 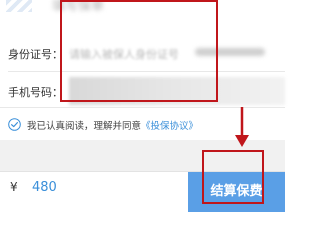 What do you see at coordinates (230, 52) in the screenshot?
I see `blurred-id-text` at bounding box center [230, 52].